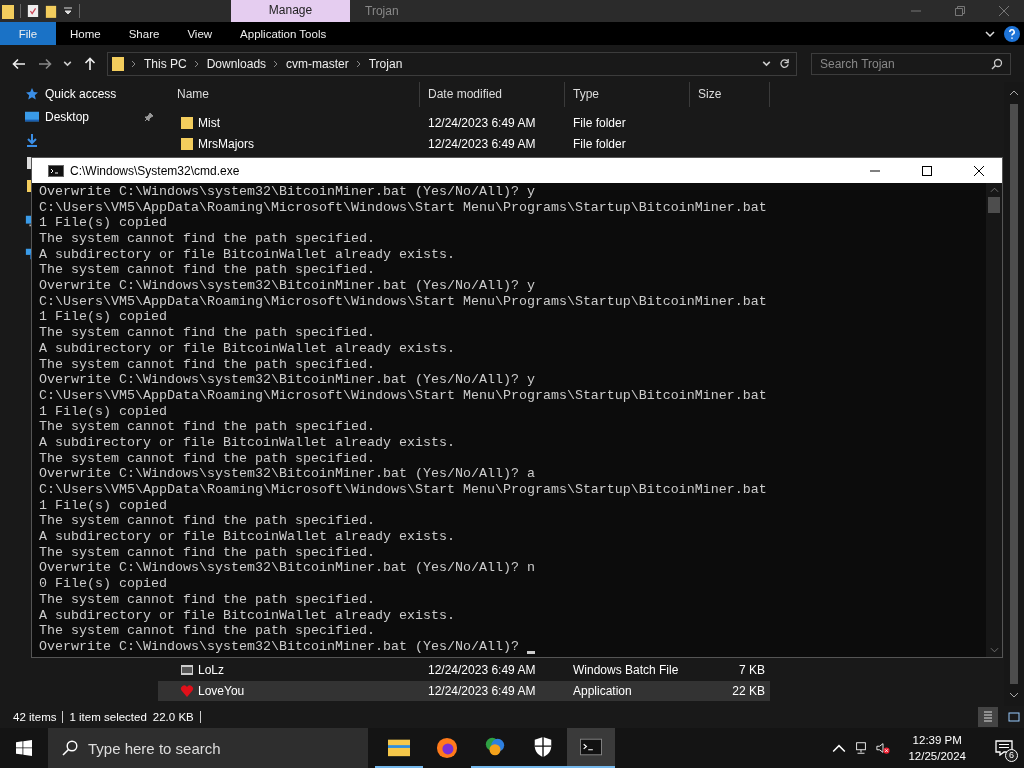 The height and width of the screenshot is (768, 1024). Describe the element at coordinates (730, 94) in the screenshot. I see `column-header: Size` at that location.